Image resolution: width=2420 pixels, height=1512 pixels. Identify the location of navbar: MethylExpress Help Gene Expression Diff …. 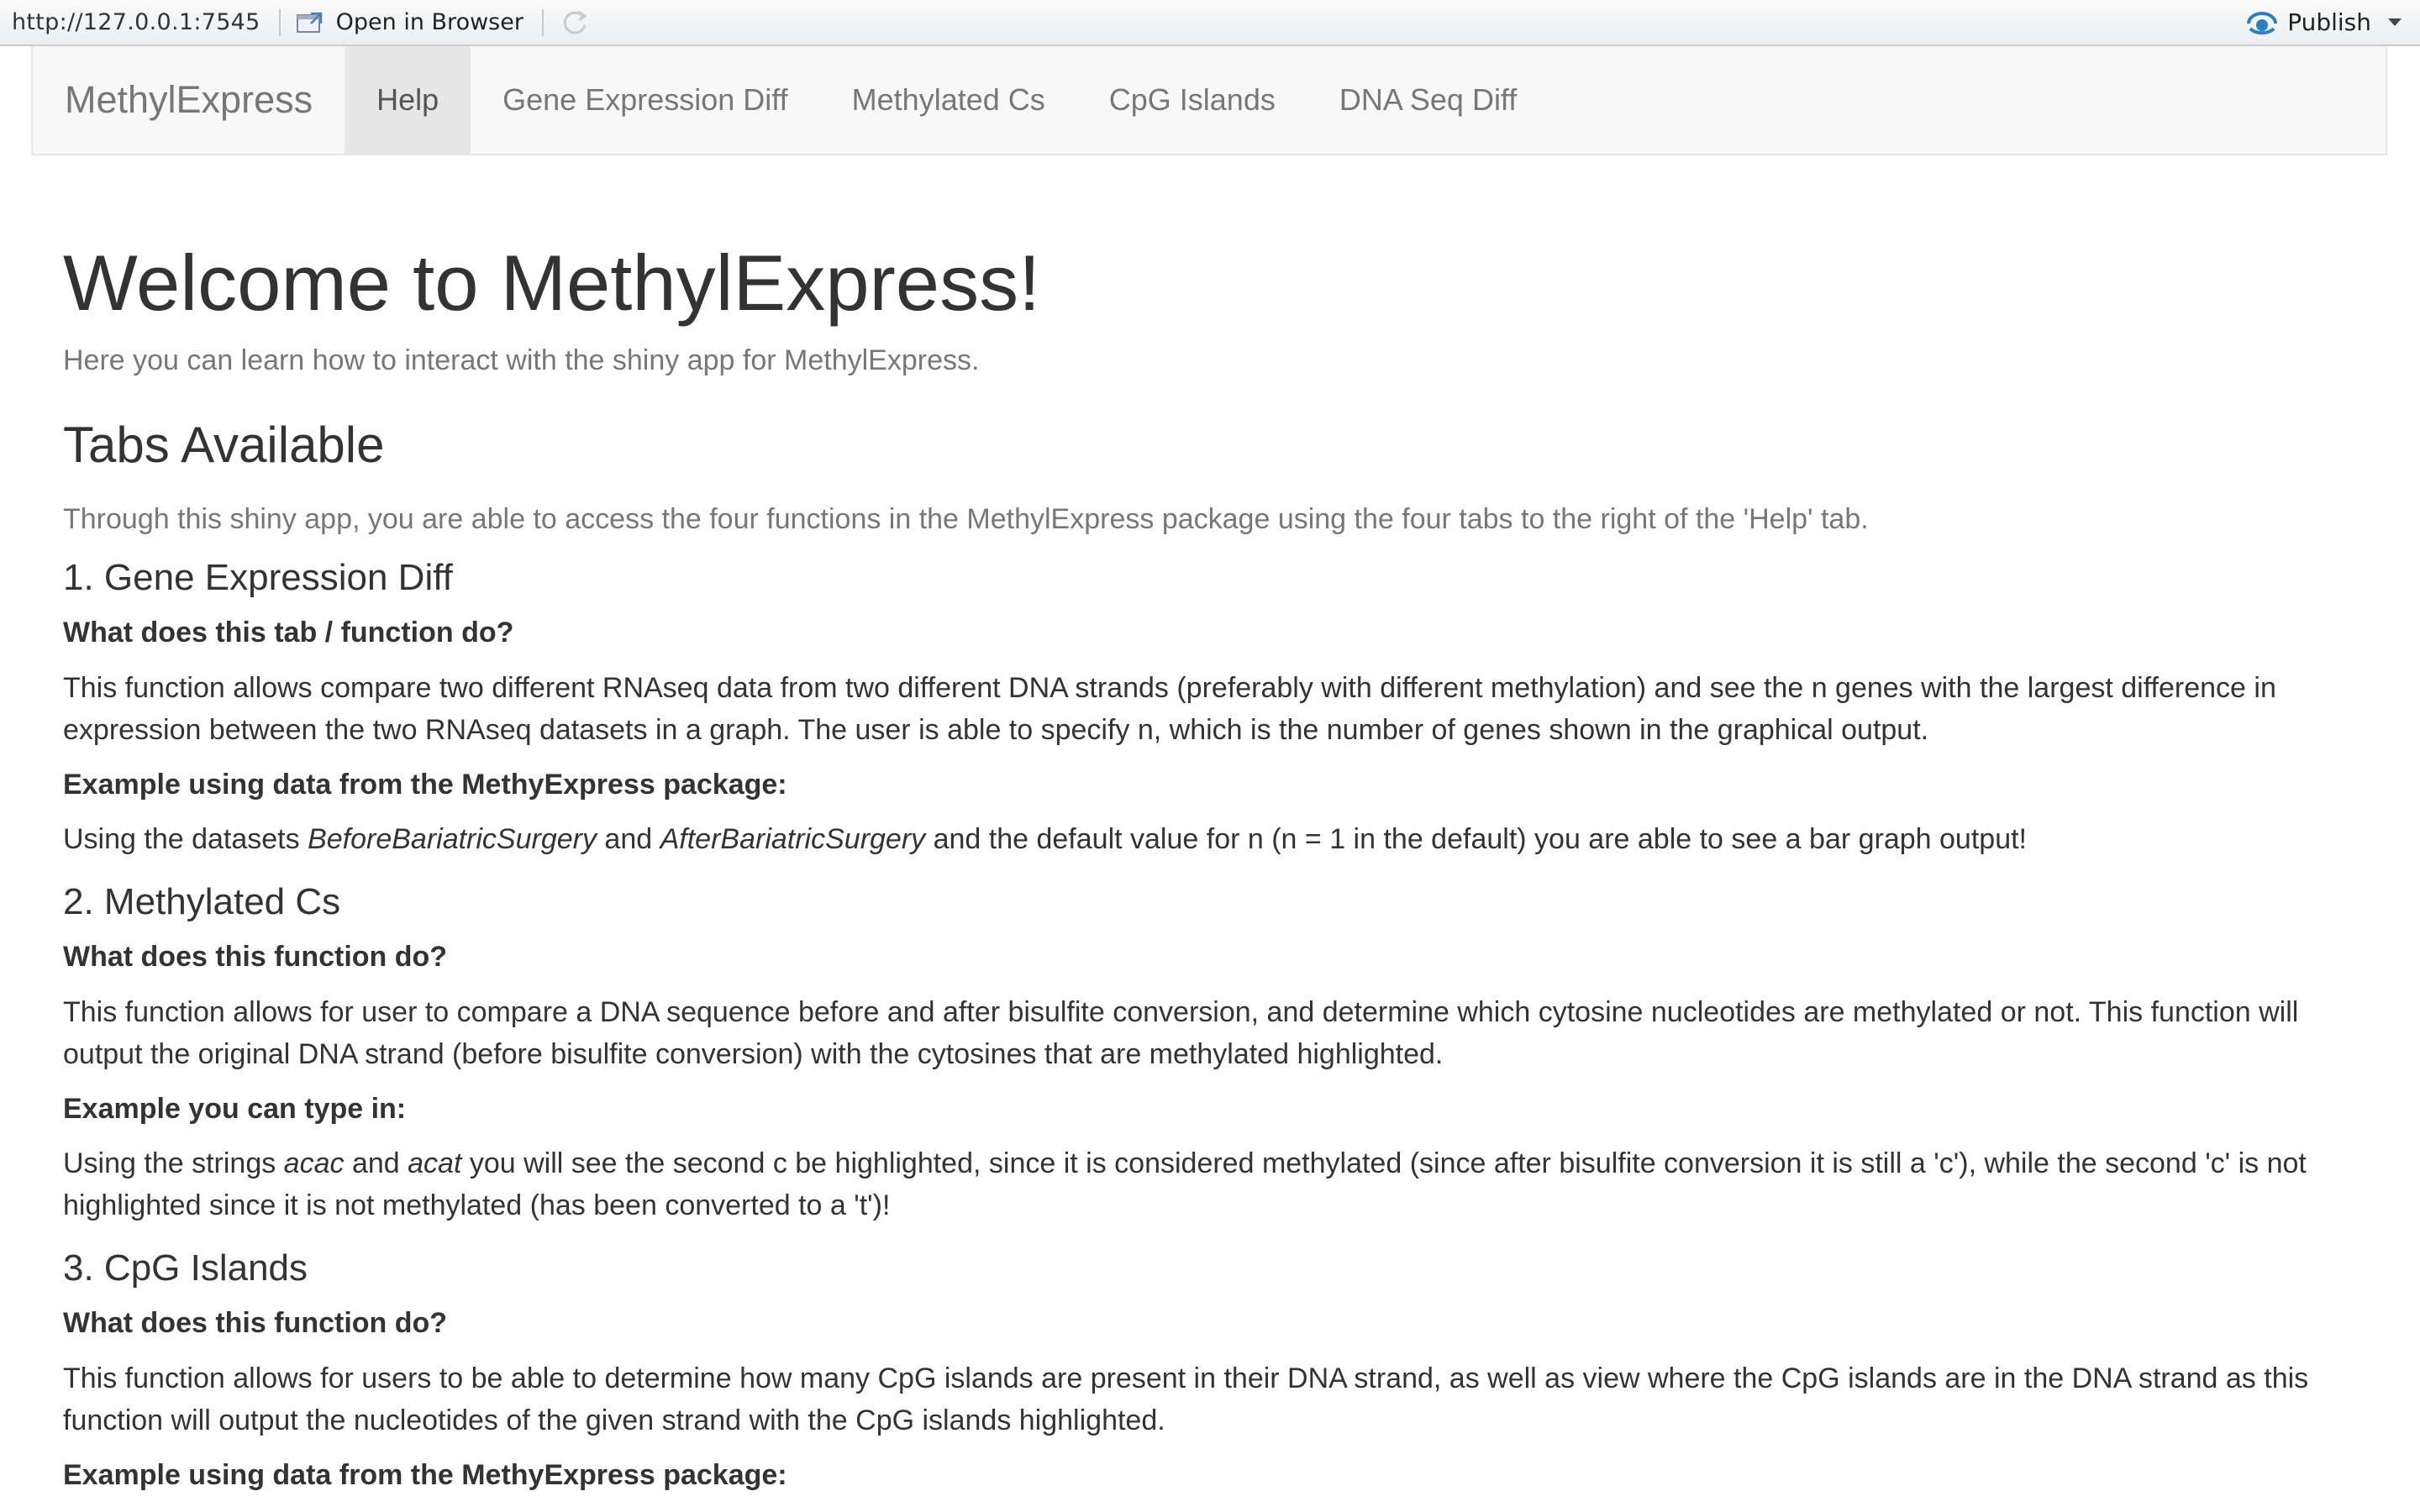
(1209, 100).